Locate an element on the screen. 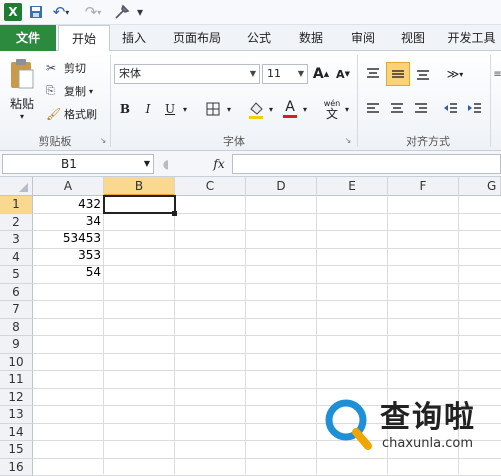 This screenshot has width=501, height=476. tab-view: 视图 is located at coordinates (413, 38).